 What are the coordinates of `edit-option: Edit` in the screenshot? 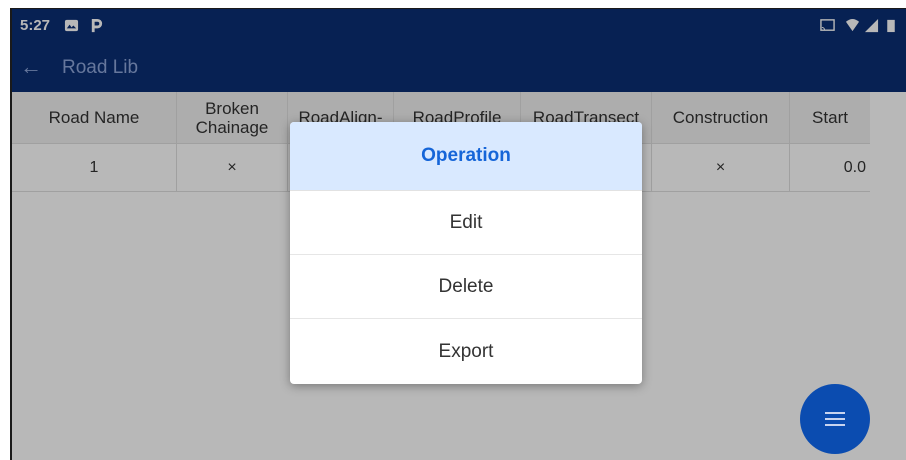 It's located at (466, 223).